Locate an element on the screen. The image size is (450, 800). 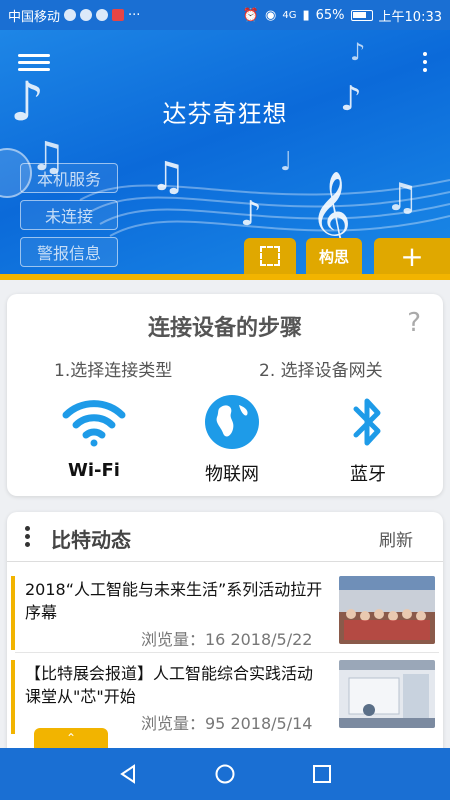
connection-status-button: 未连接 is located at coordinates (69, 215).